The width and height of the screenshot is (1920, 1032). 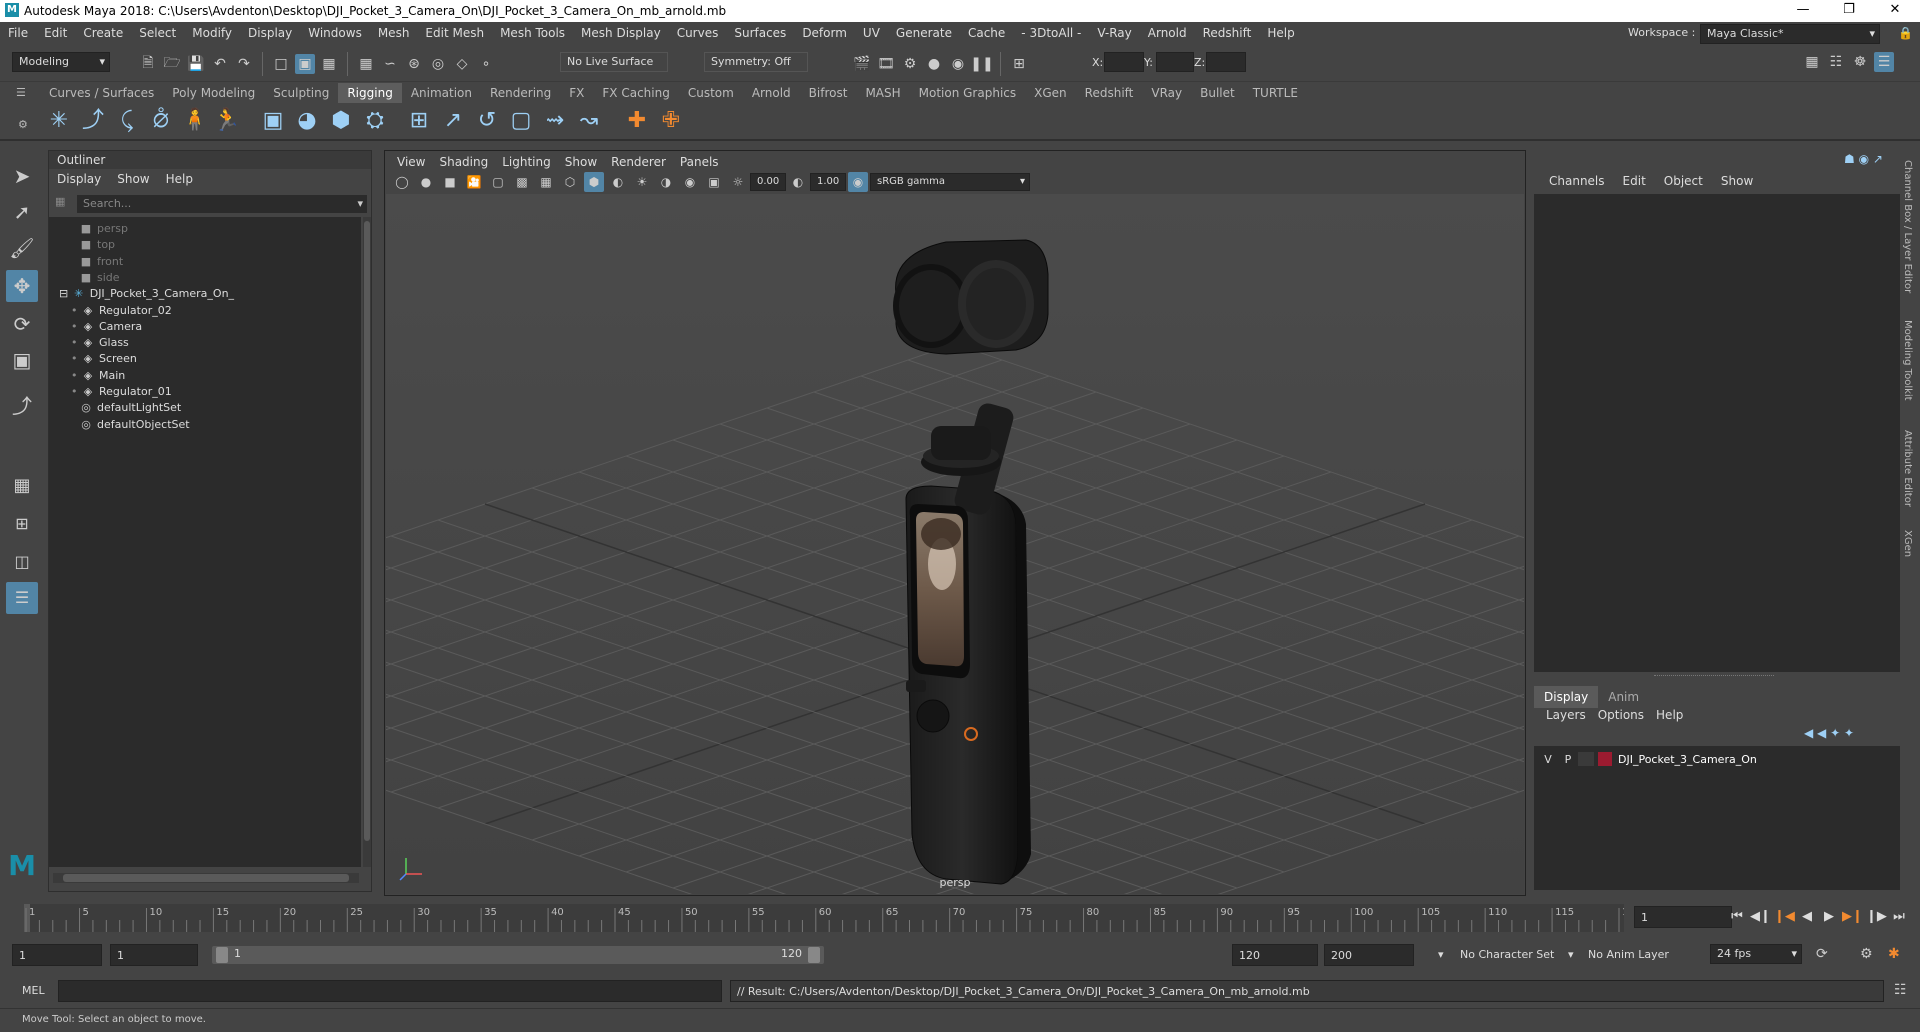 What do you see at coordinates (360, 204) in the screenshot?
I see `chevron-down-icon: ▾` at bounding box center [360, 204].